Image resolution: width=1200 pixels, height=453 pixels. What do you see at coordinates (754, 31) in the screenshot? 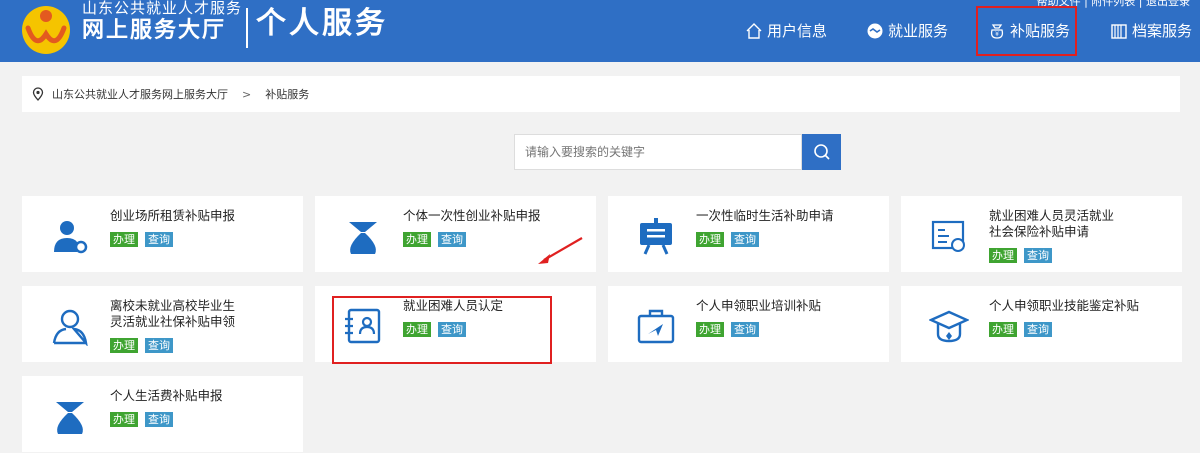
I see `home-icon` at bounding box center [754, 31].